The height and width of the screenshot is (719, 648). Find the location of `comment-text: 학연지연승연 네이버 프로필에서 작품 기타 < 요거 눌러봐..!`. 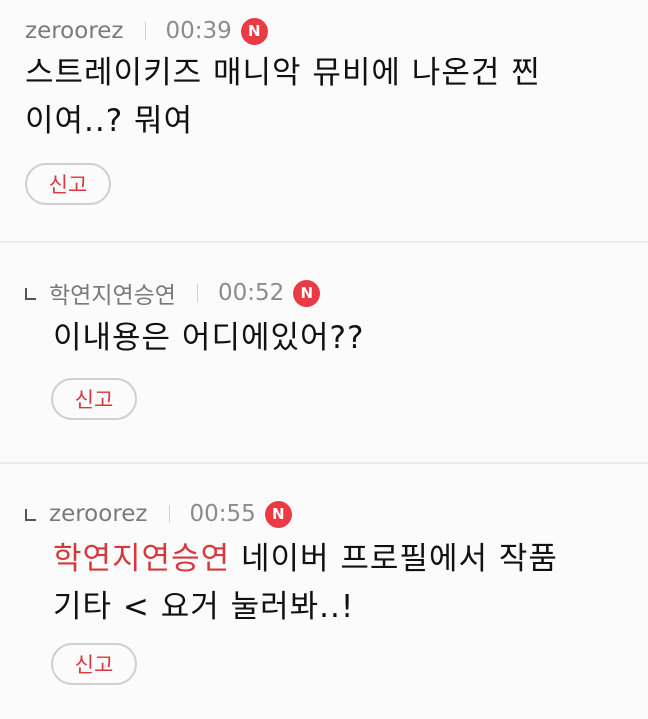

comment-text: 학연지연승연 네이버 프로필에서 작품 기타 < 요거 눌러봐..! is located at coordinates (348, 583).